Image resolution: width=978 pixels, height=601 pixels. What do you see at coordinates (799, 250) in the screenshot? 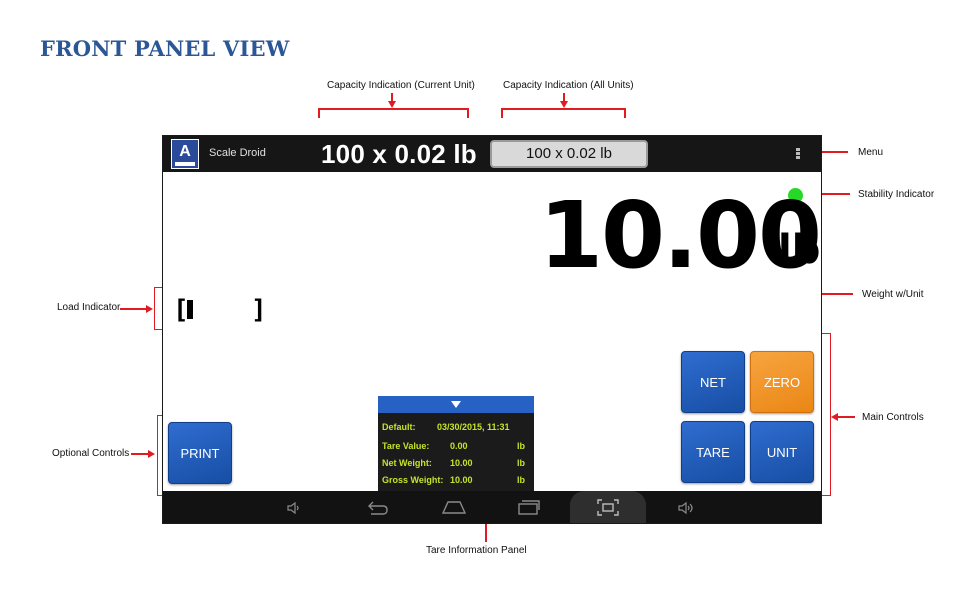
I see `weight-unit: lb` at bounding box center [799, 250].